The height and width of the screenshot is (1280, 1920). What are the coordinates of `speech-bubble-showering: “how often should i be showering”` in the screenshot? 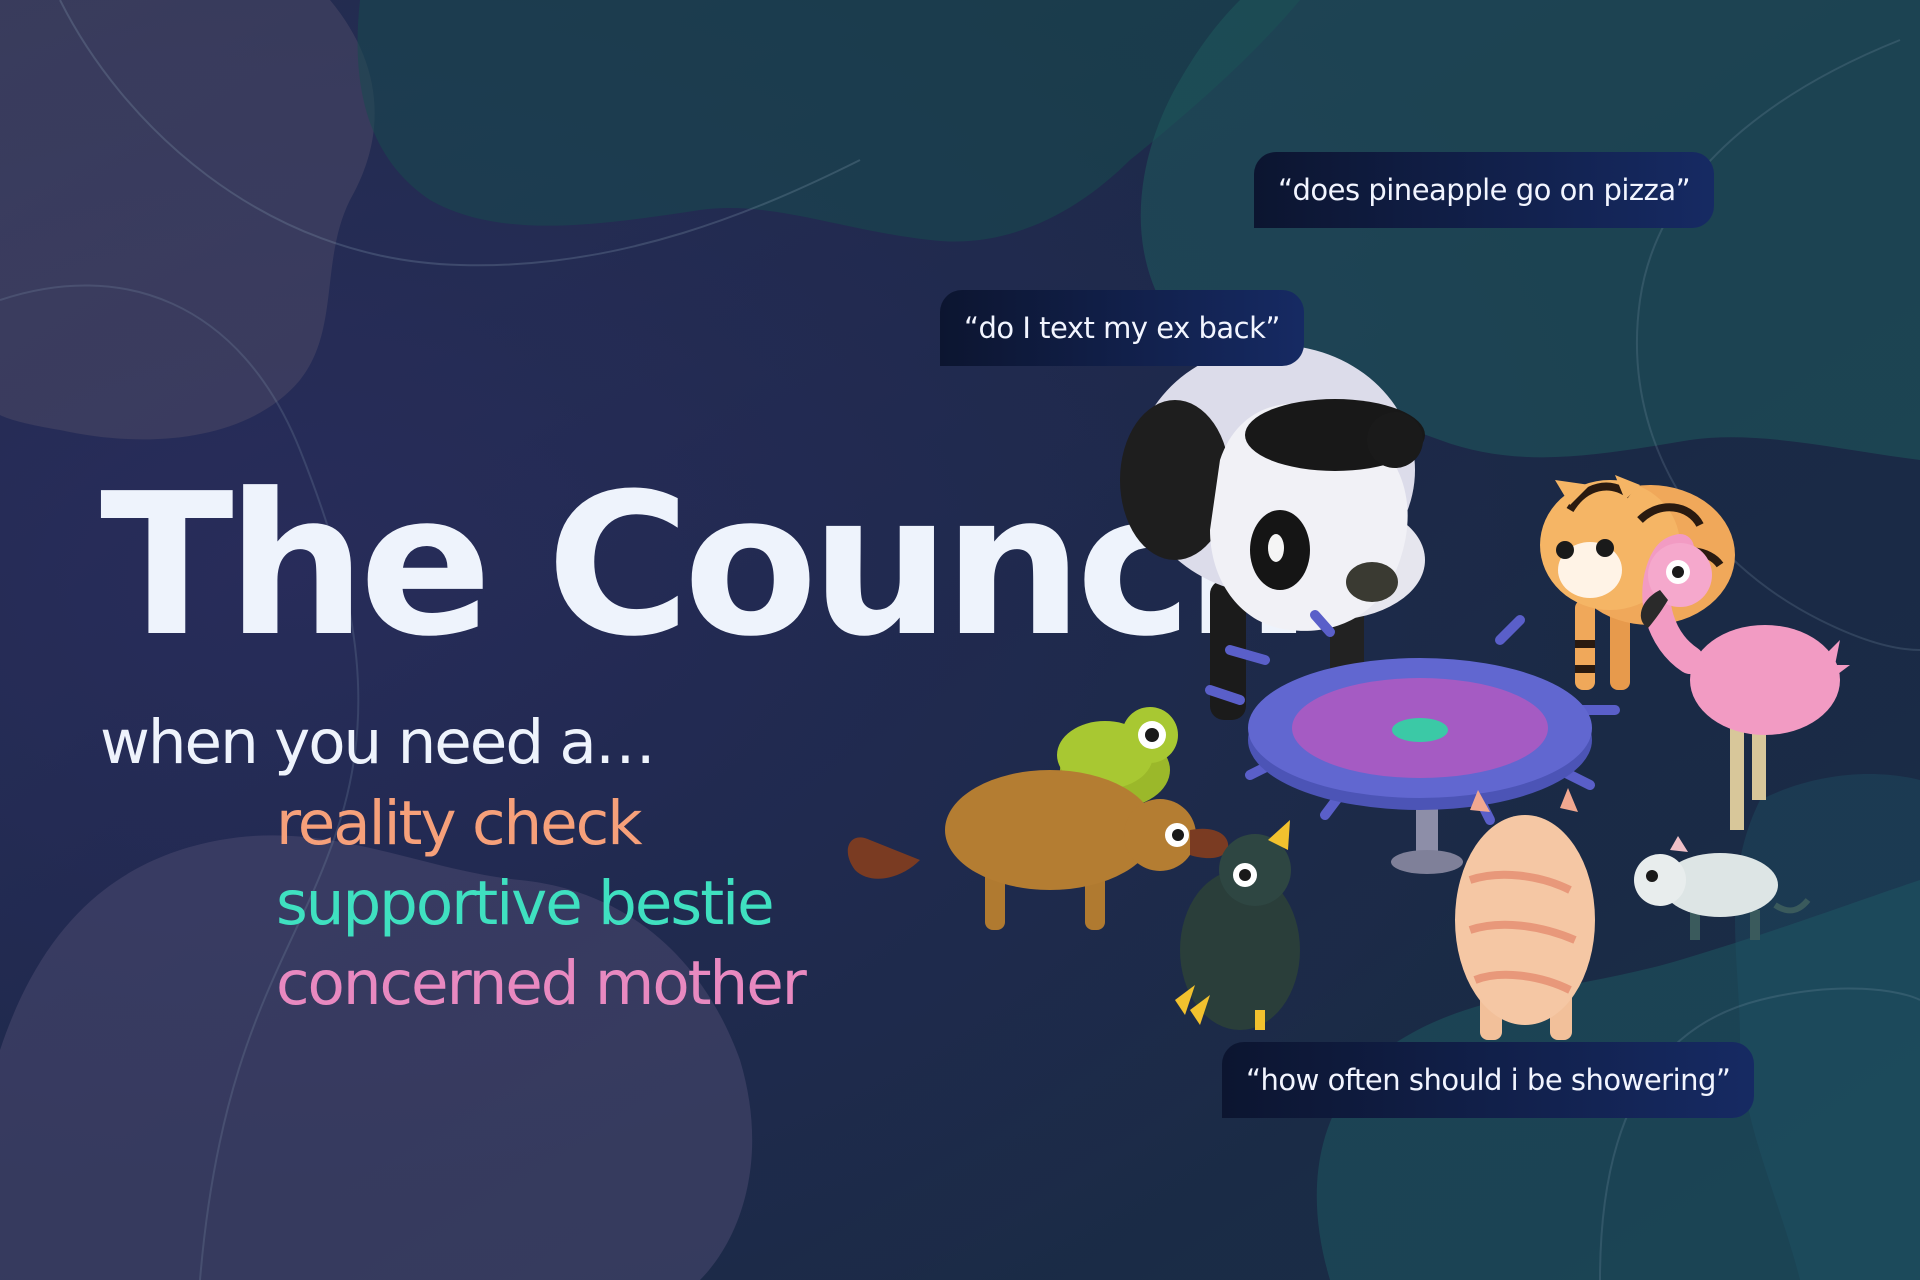 It's located at (1488, 1080).